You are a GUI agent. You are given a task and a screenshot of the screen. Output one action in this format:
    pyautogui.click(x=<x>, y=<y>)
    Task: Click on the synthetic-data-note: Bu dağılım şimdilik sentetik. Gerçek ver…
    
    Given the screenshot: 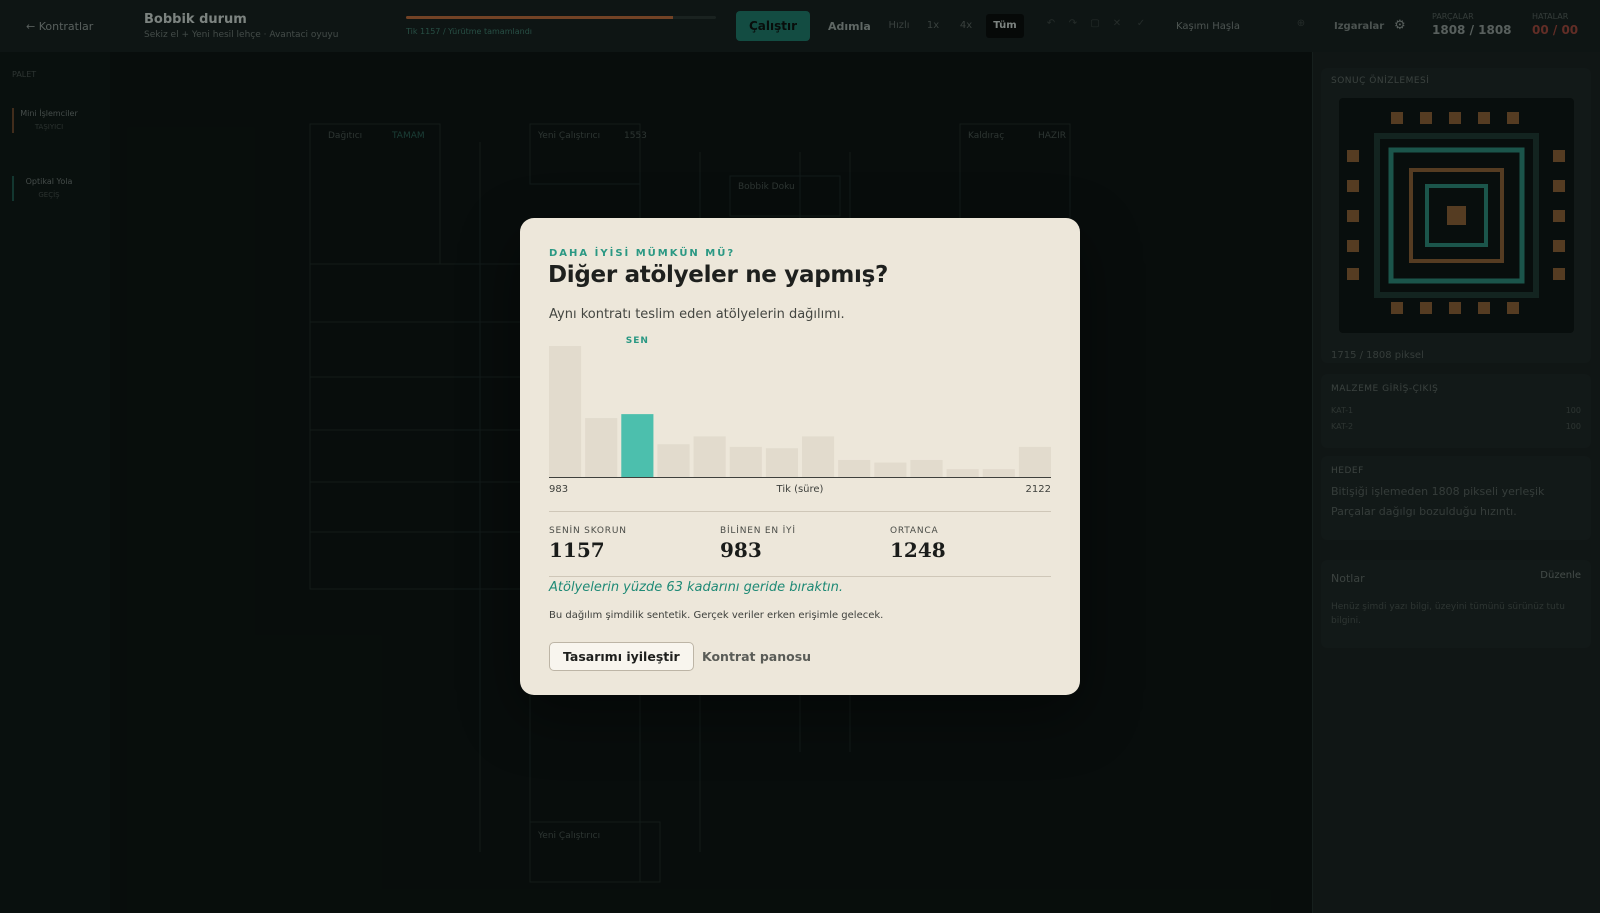 What is the action you would take?
    pyautogui.click(x=716, y=615)
    